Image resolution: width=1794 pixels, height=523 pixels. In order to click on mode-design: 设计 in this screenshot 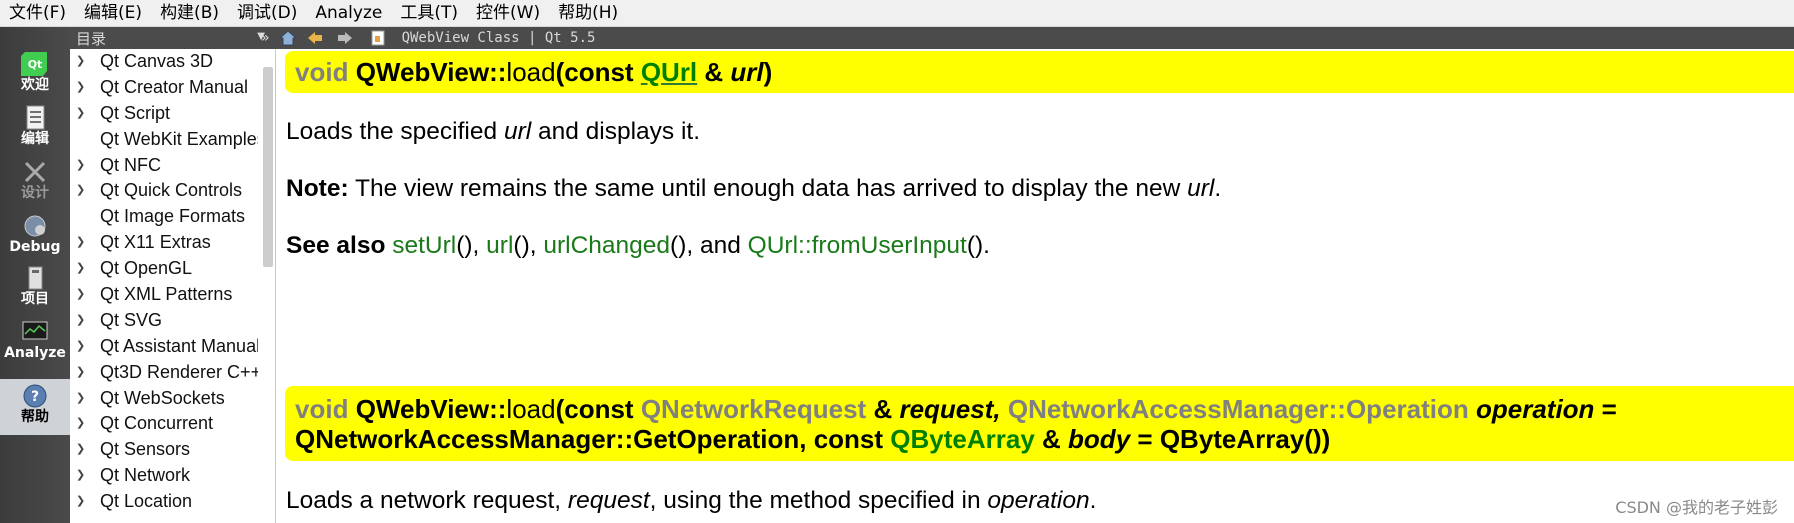, I will do `click(35, 182)`.